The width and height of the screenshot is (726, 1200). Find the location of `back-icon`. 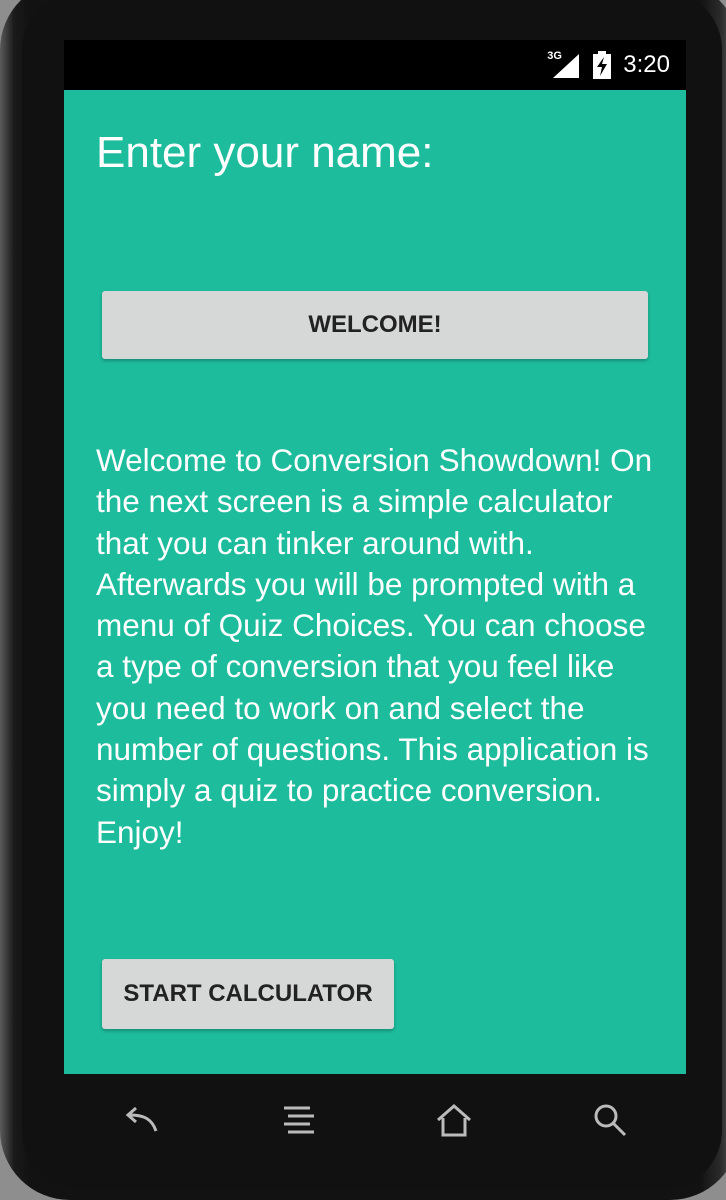

back-icon is located at coordinates (140, 1120).